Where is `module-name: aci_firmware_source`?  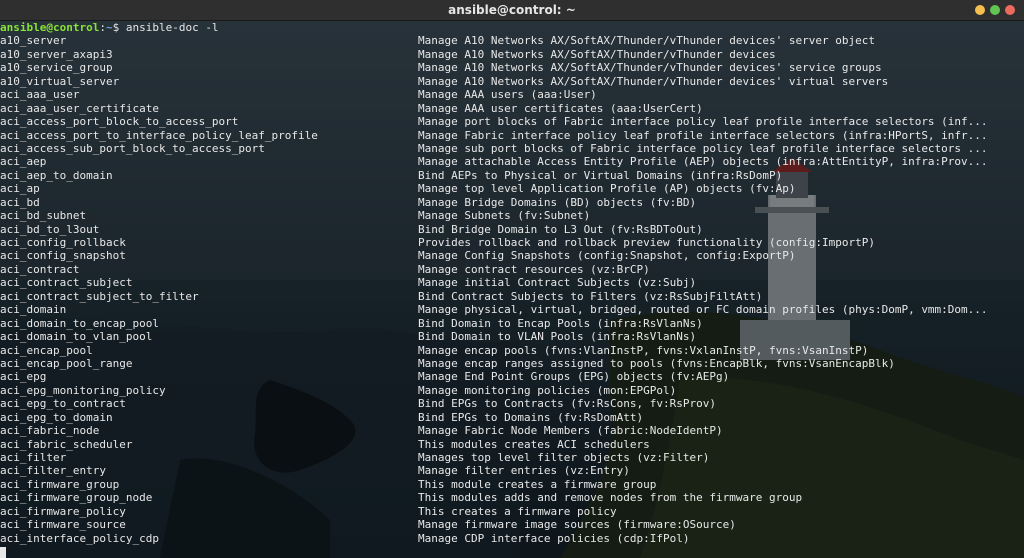
module-name: aci_firmware_source is located at coordinates (63, 525).